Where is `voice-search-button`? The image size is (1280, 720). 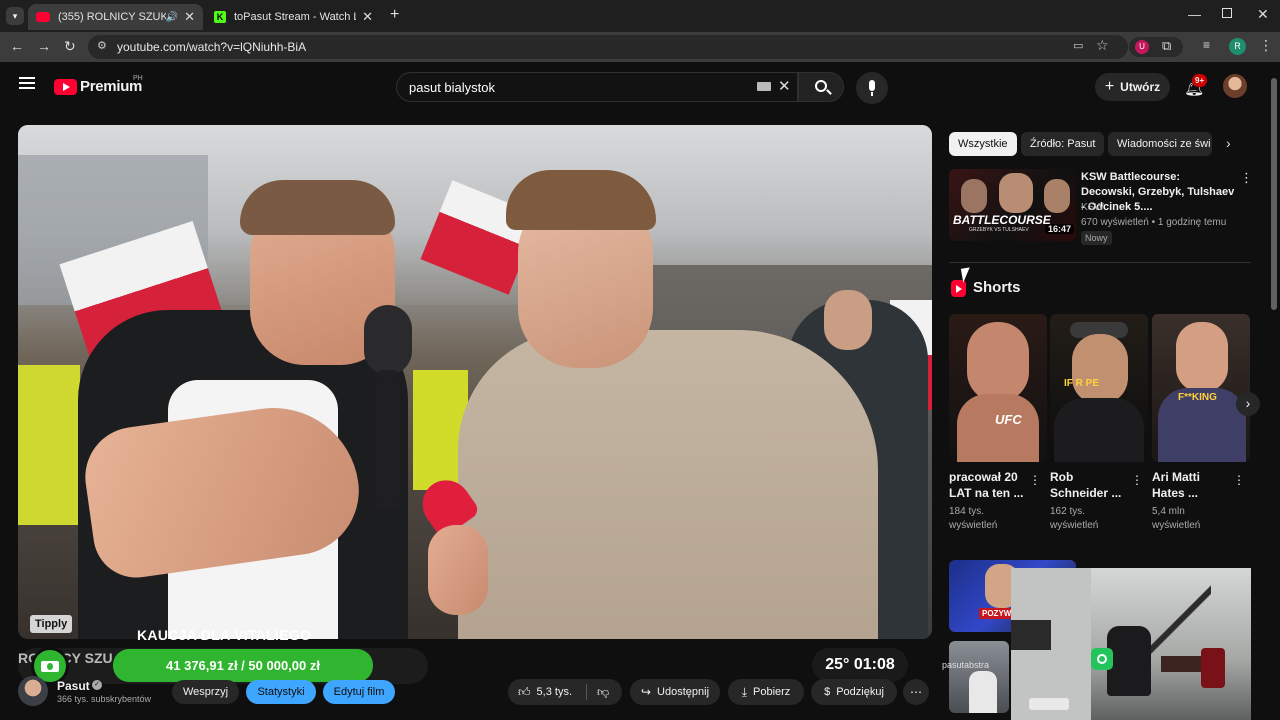 voice-search-button is located at coordinates (872, 88).